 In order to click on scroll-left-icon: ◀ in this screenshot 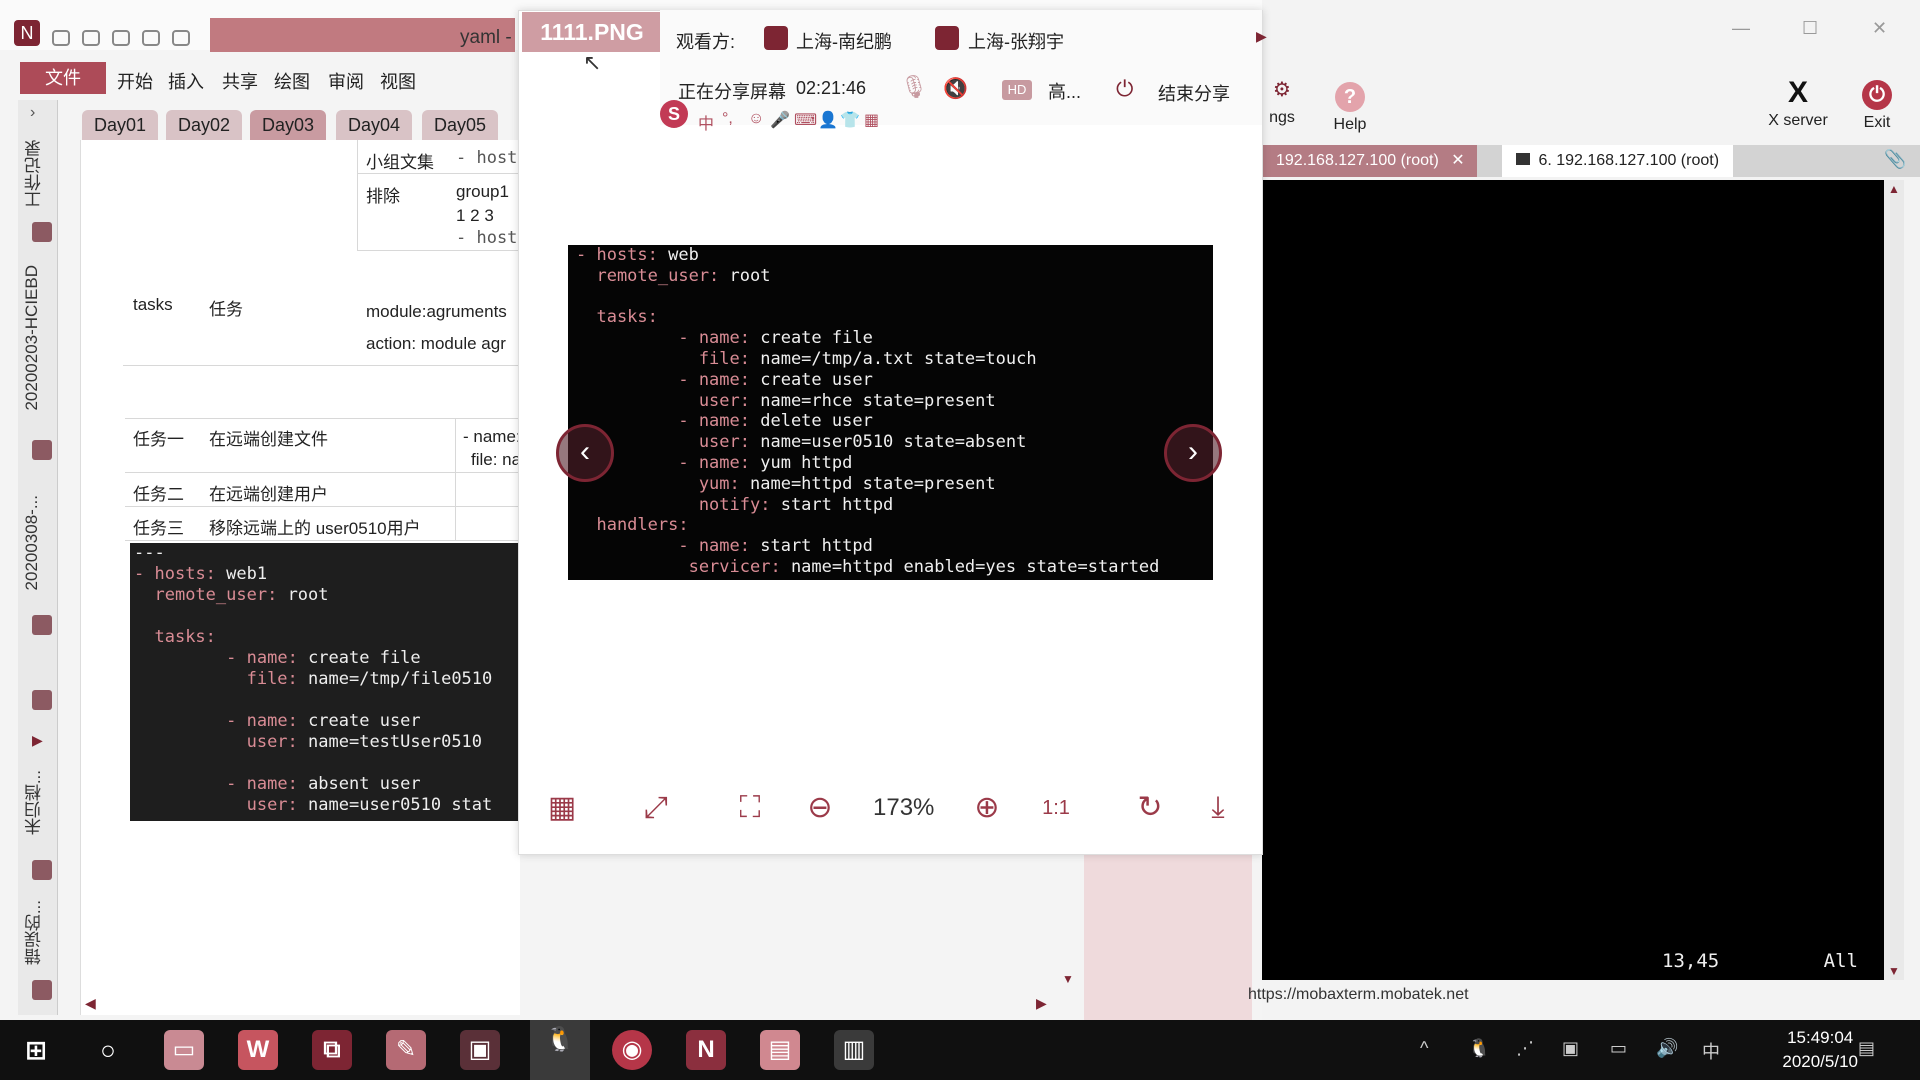, I will do `click(90, 1003)`.